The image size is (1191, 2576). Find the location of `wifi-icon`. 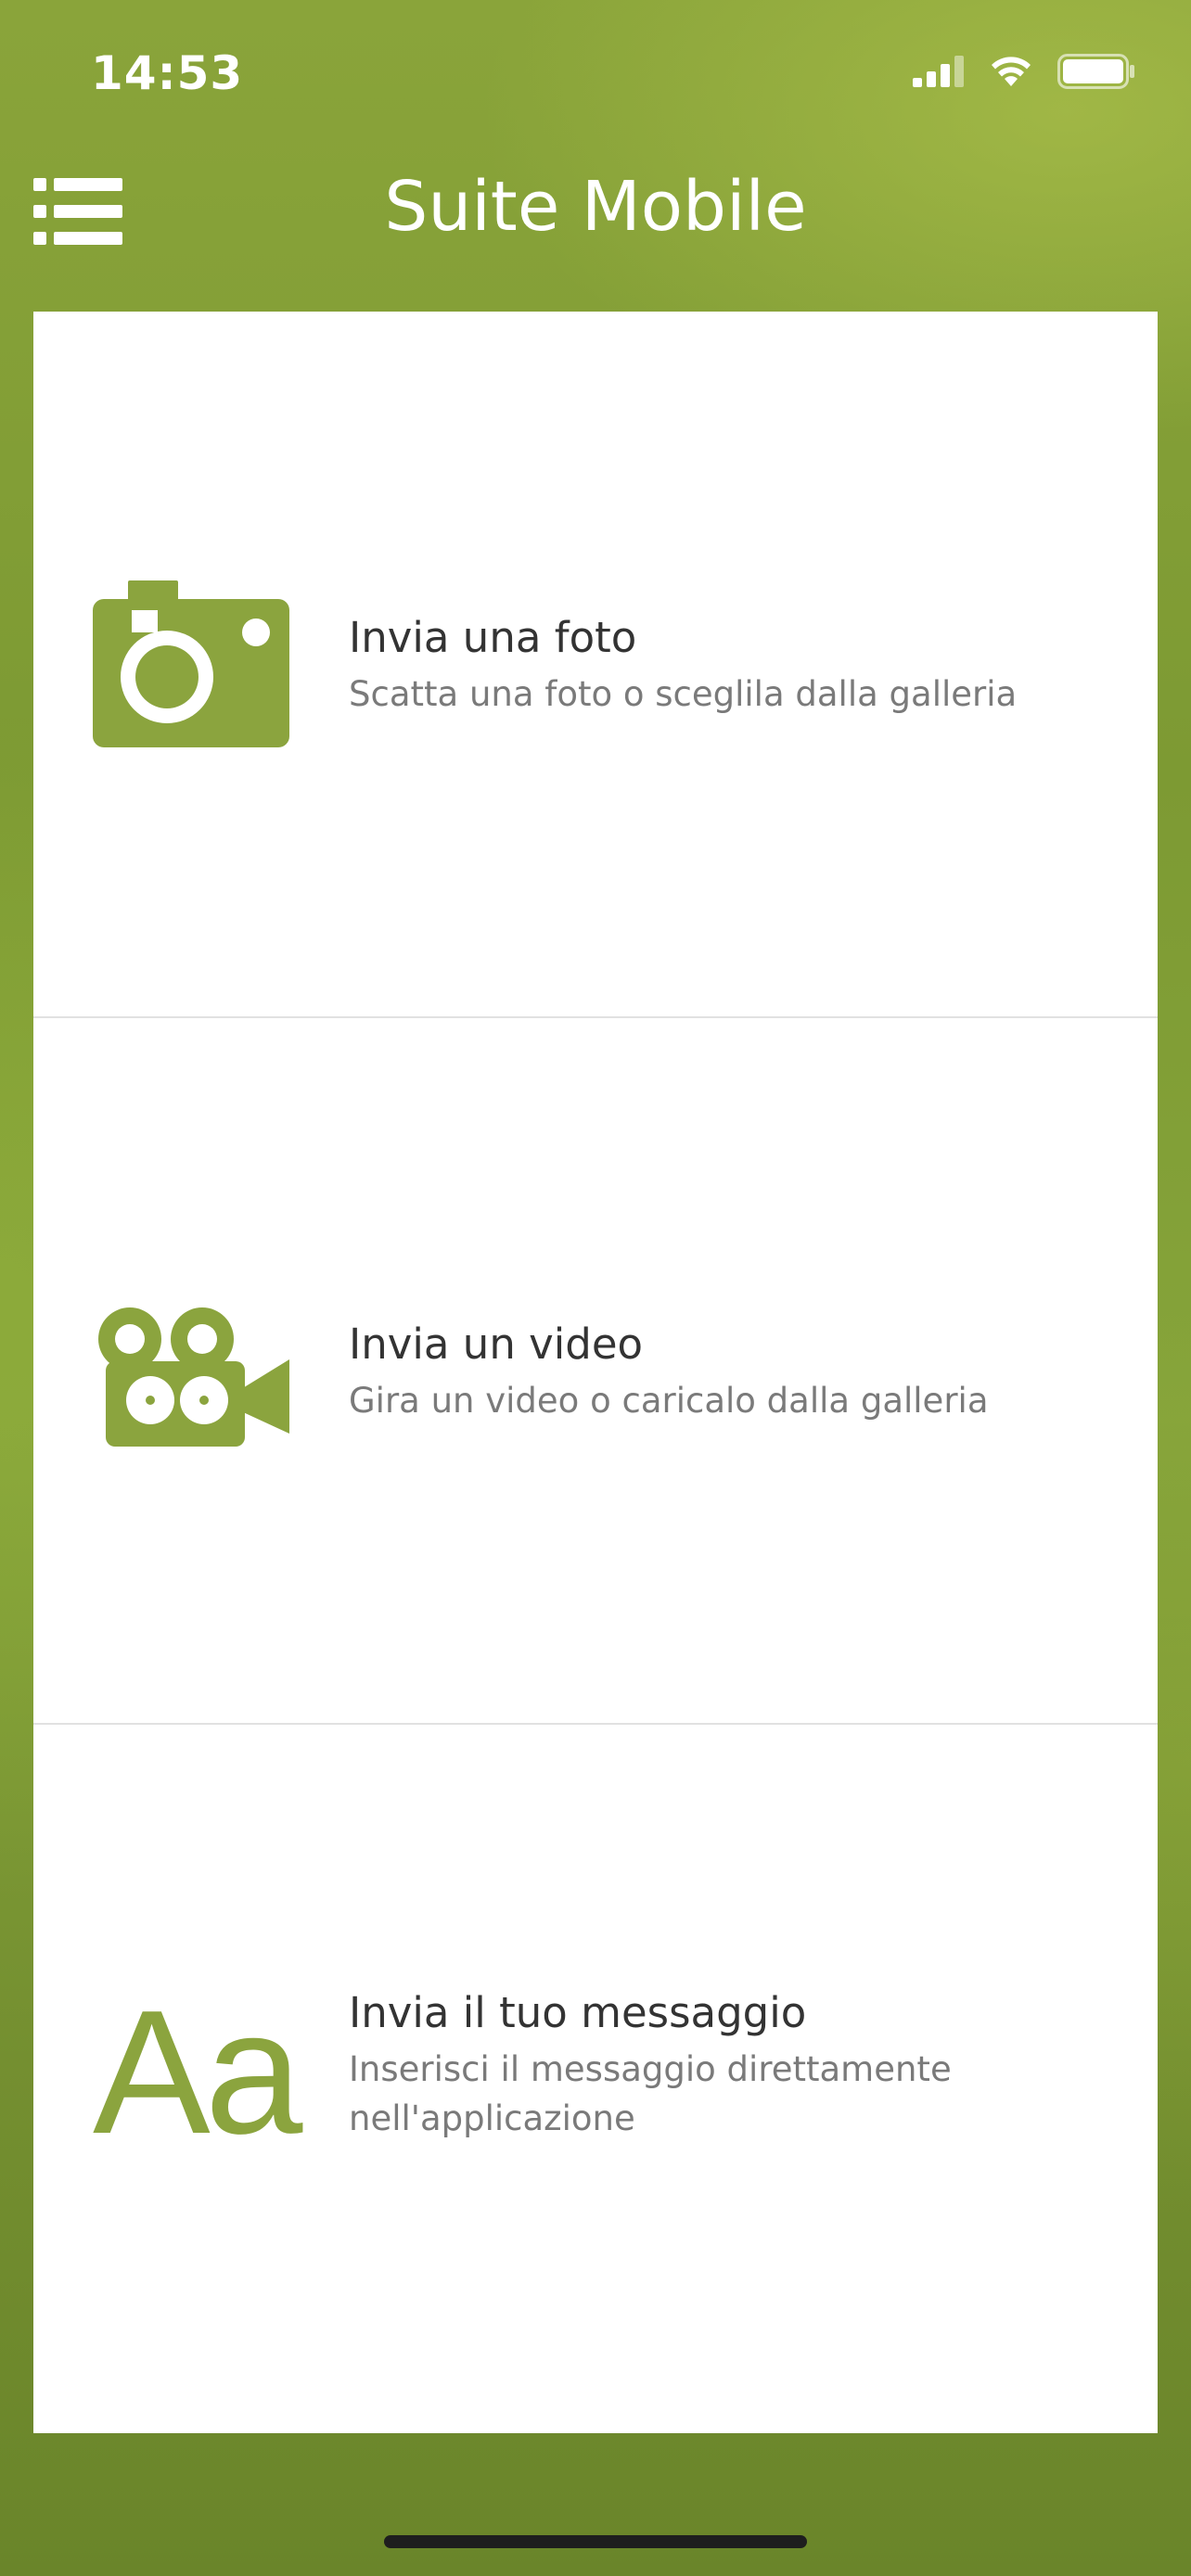

wifi-icon is located at coordinates (1011, 71).